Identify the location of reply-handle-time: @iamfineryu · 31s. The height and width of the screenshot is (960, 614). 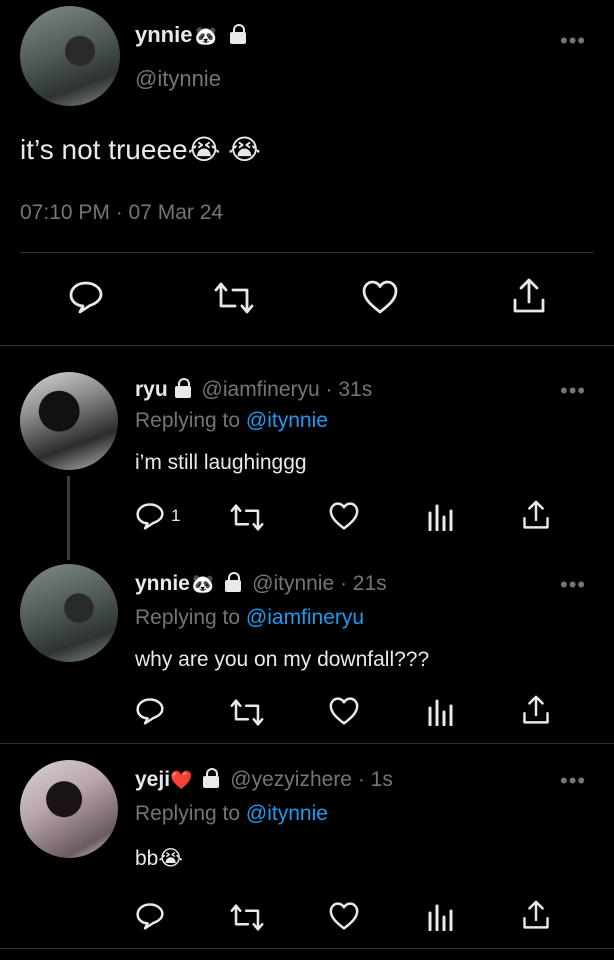
(287, 389).